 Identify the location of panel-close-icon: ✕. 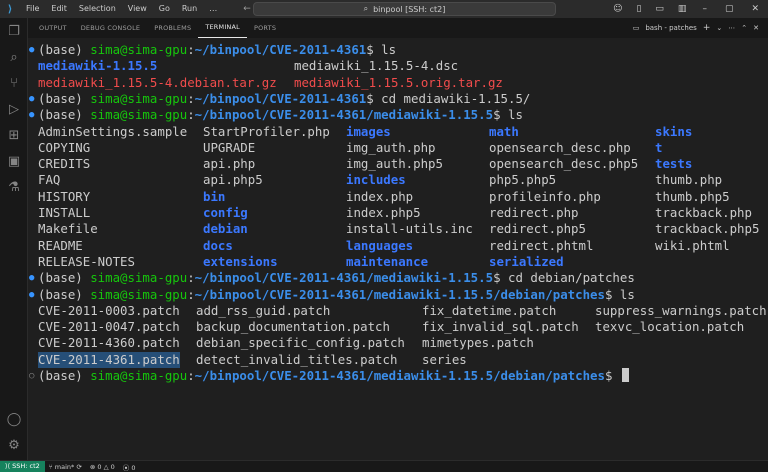
(756, 28).